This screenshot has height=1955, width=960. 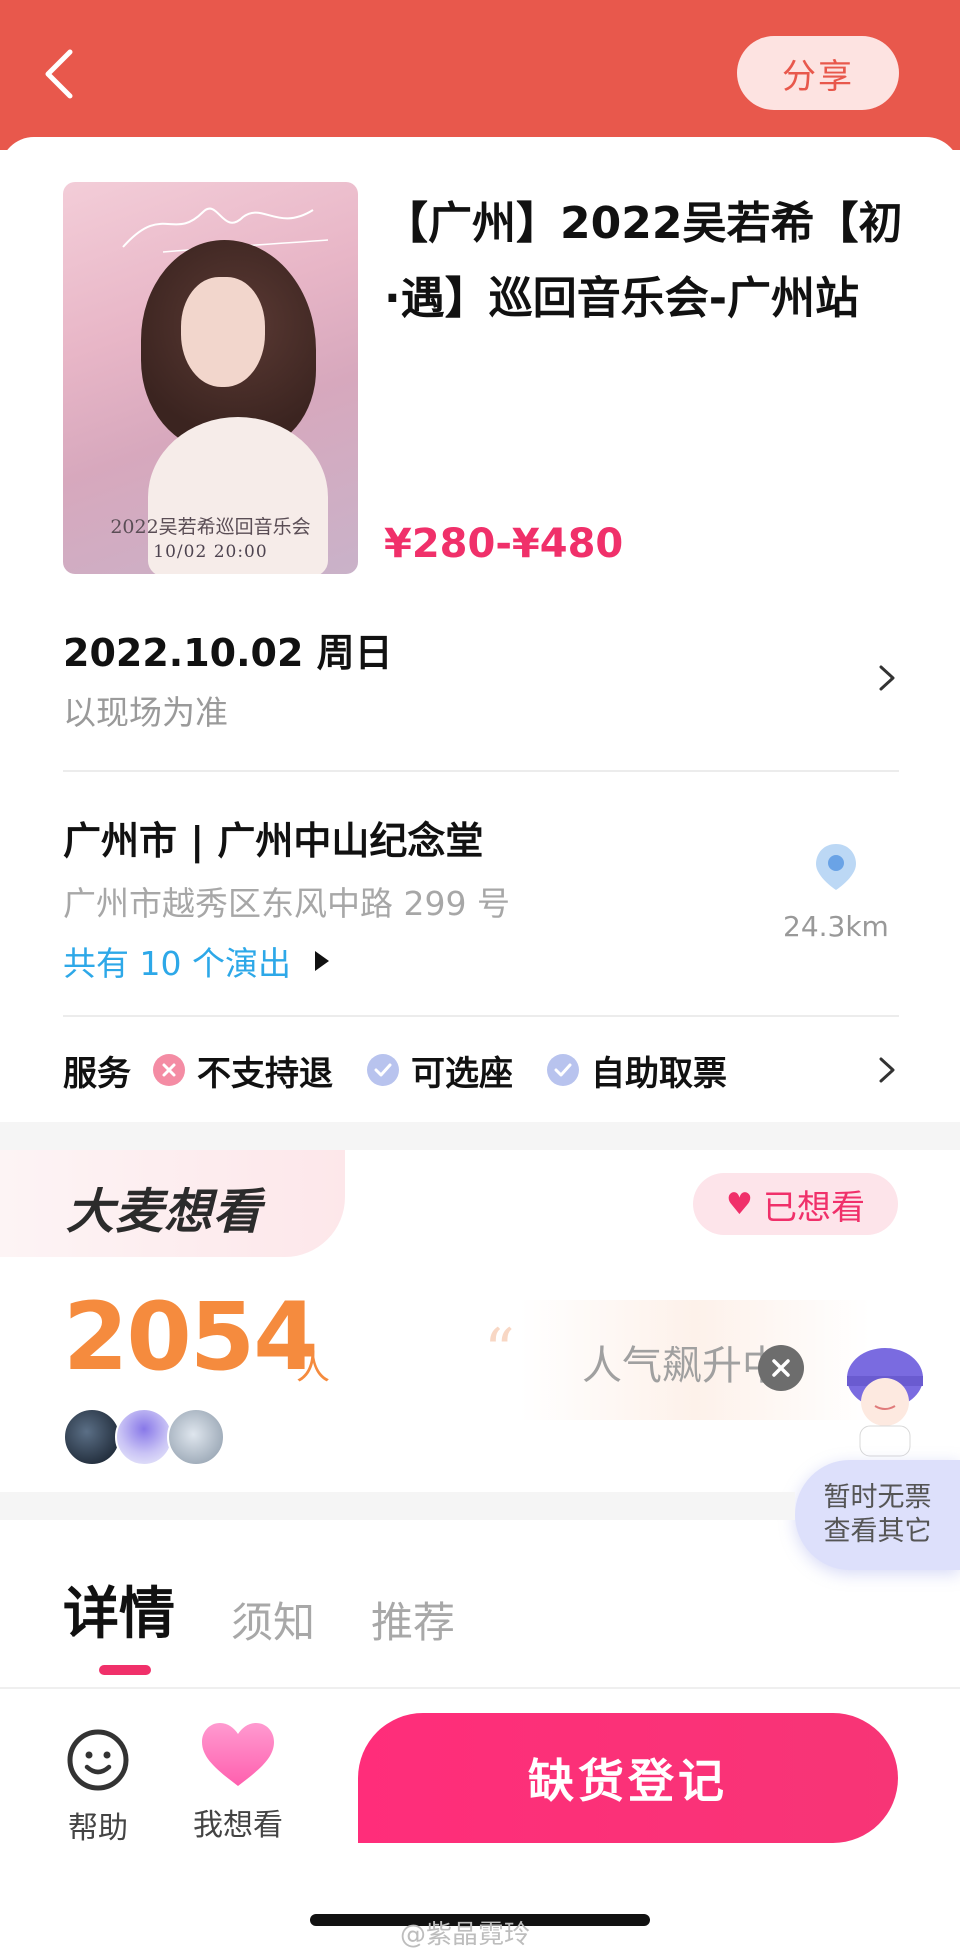 I want to click on event-poster: 2022吴若希巡回音乐会 10/02 20:00, so click(x=210, y=378).